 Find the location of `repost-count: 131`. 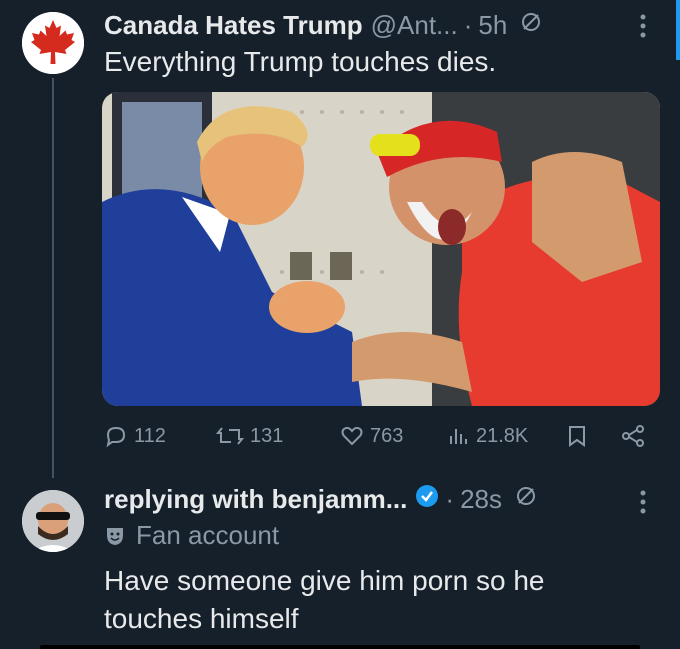

repost-count: 131 is located at coordinates (267, 435).